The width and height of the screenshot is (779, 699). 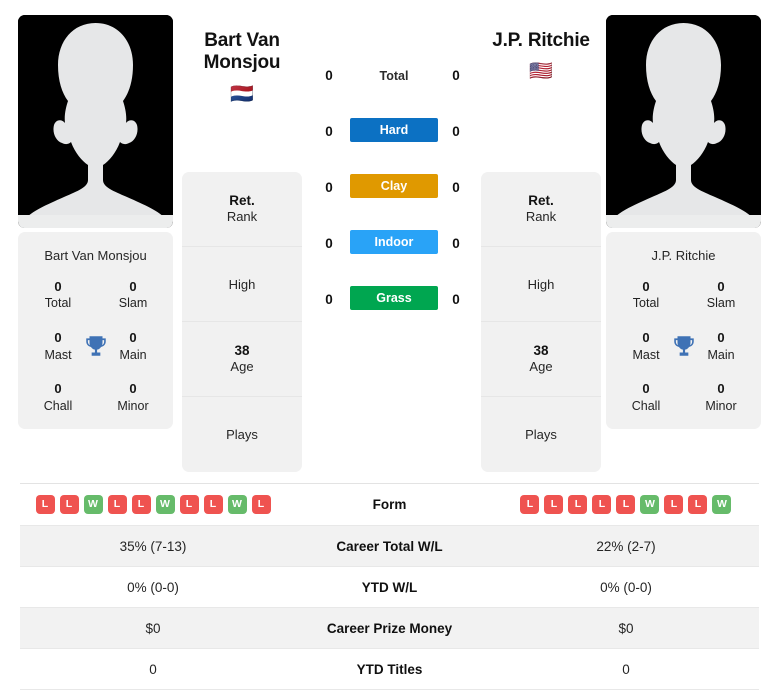 I want to click on stats-row: 0% (0-0) YTD W/L 0% (0-0), so click(x=389, y=587).